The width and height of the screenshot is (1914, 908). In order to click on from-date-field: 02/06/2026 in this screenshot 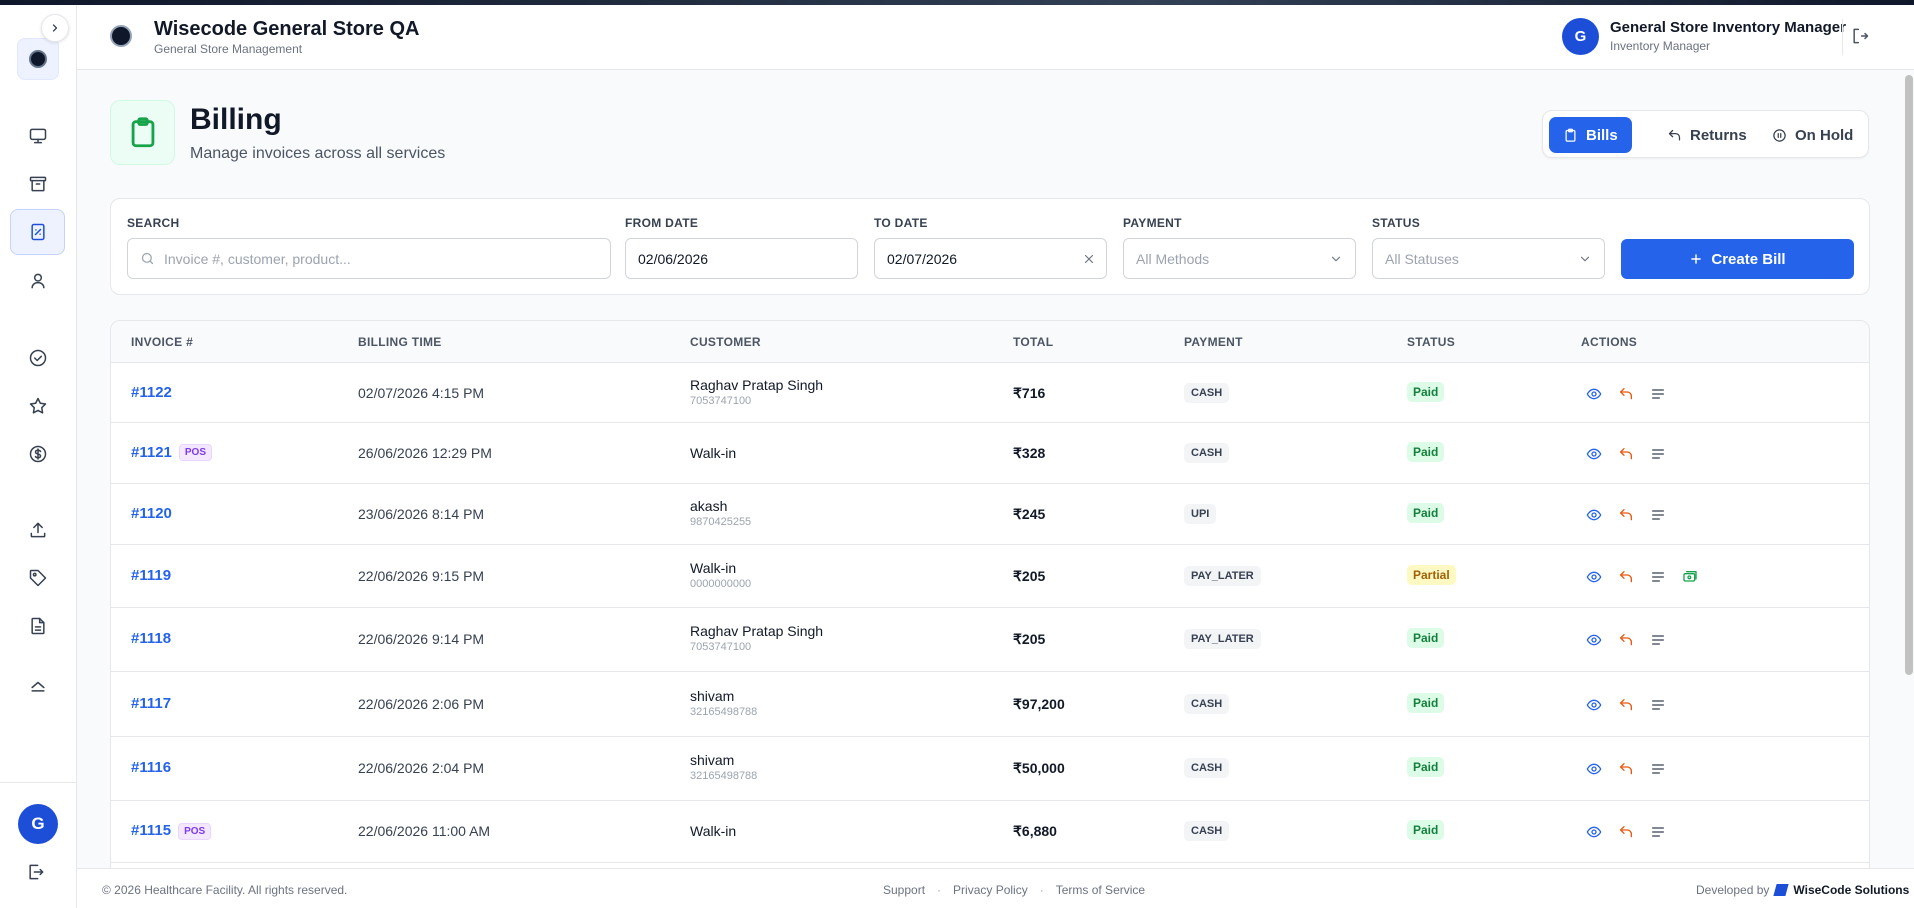, I will do `click(741, 258)`.